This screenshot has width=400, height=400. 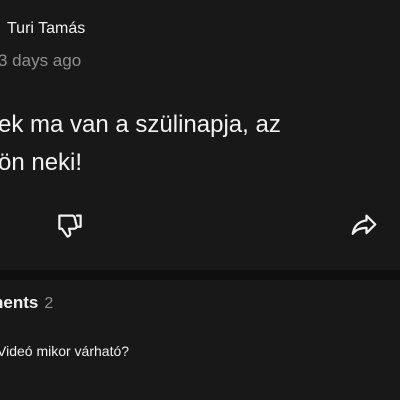 I want to click on post-timestamp: 3 days ago, so click(x=41, y=60).